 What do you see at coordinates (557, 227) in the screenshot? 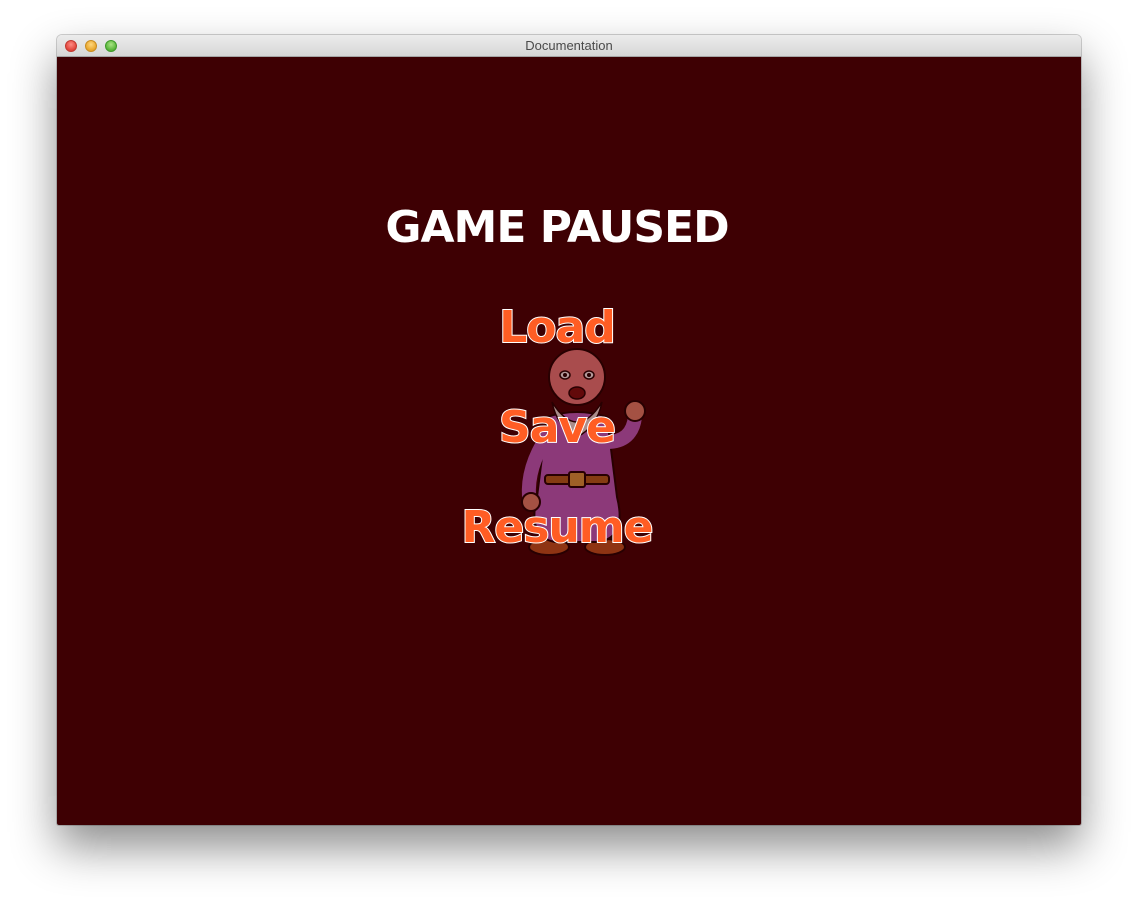
I see `pause-heading: GAME PAUSED` at bounding box center [557, 227].